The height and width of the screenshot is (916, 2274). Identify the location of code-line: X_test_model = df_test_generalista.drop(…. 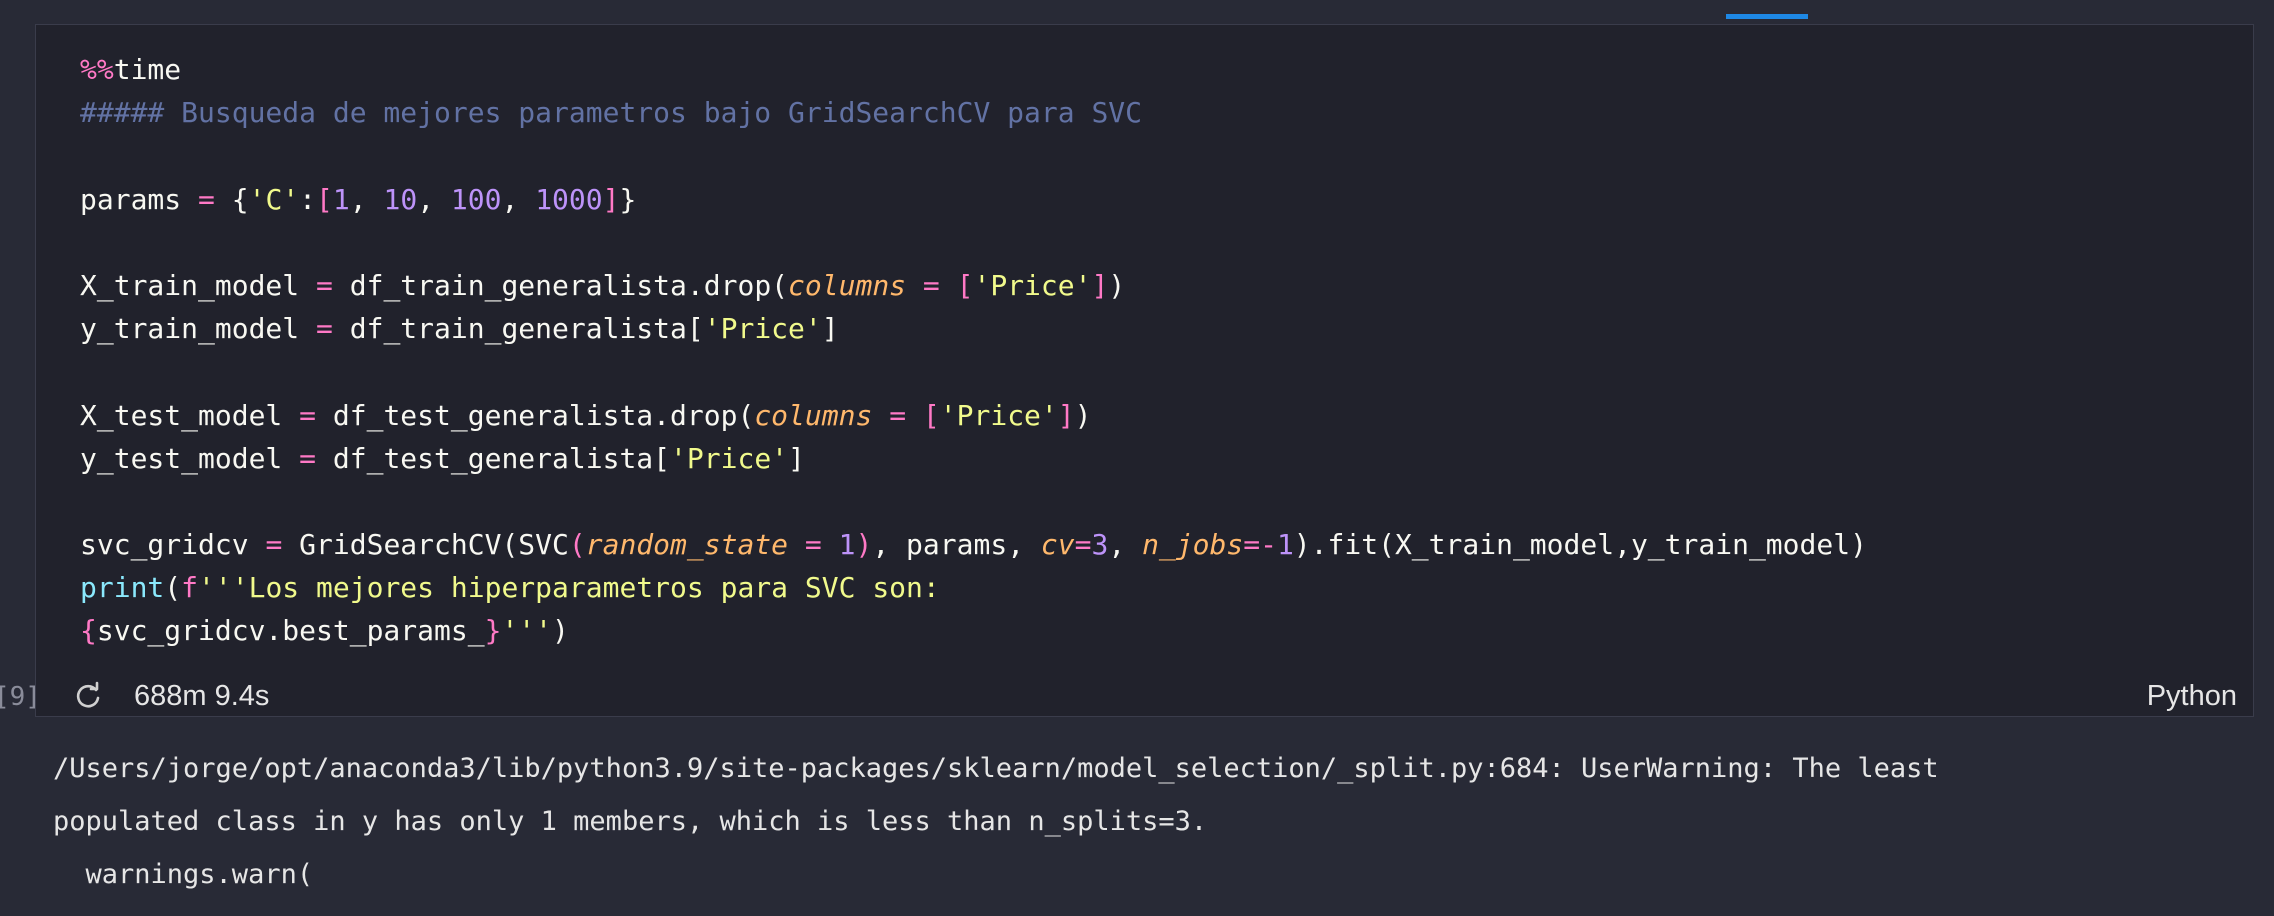
(973, 415).